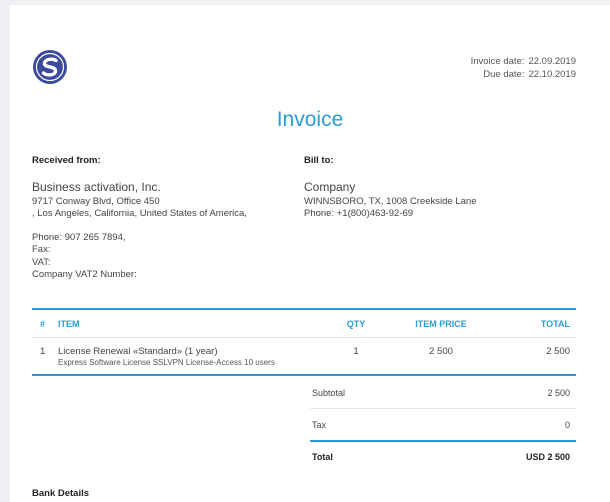 The height and width of the screenshot is (502, 610). What do you see at coordinates (50, 67) in the screenshot?
I see `s-logo-icon` at bounding box center [50, 67].